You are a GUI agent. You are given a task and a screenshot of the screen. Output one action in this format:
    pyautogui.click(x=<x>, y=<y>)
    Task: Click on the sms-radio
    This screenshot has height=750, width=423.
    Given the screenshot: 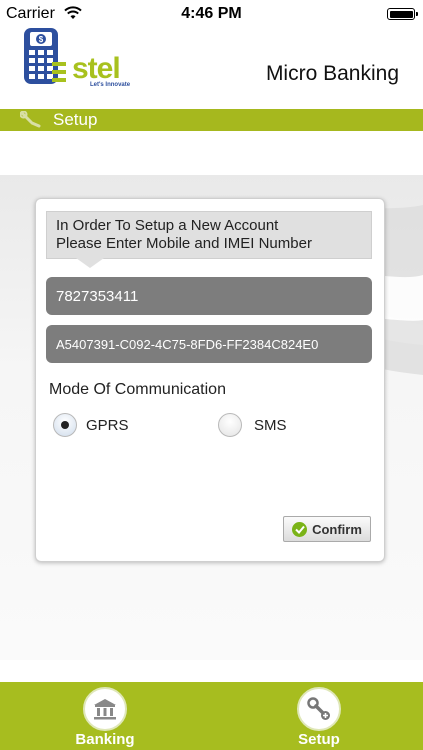 What is the action you would take?
    pyautogui.click(x=230, y=425)
    